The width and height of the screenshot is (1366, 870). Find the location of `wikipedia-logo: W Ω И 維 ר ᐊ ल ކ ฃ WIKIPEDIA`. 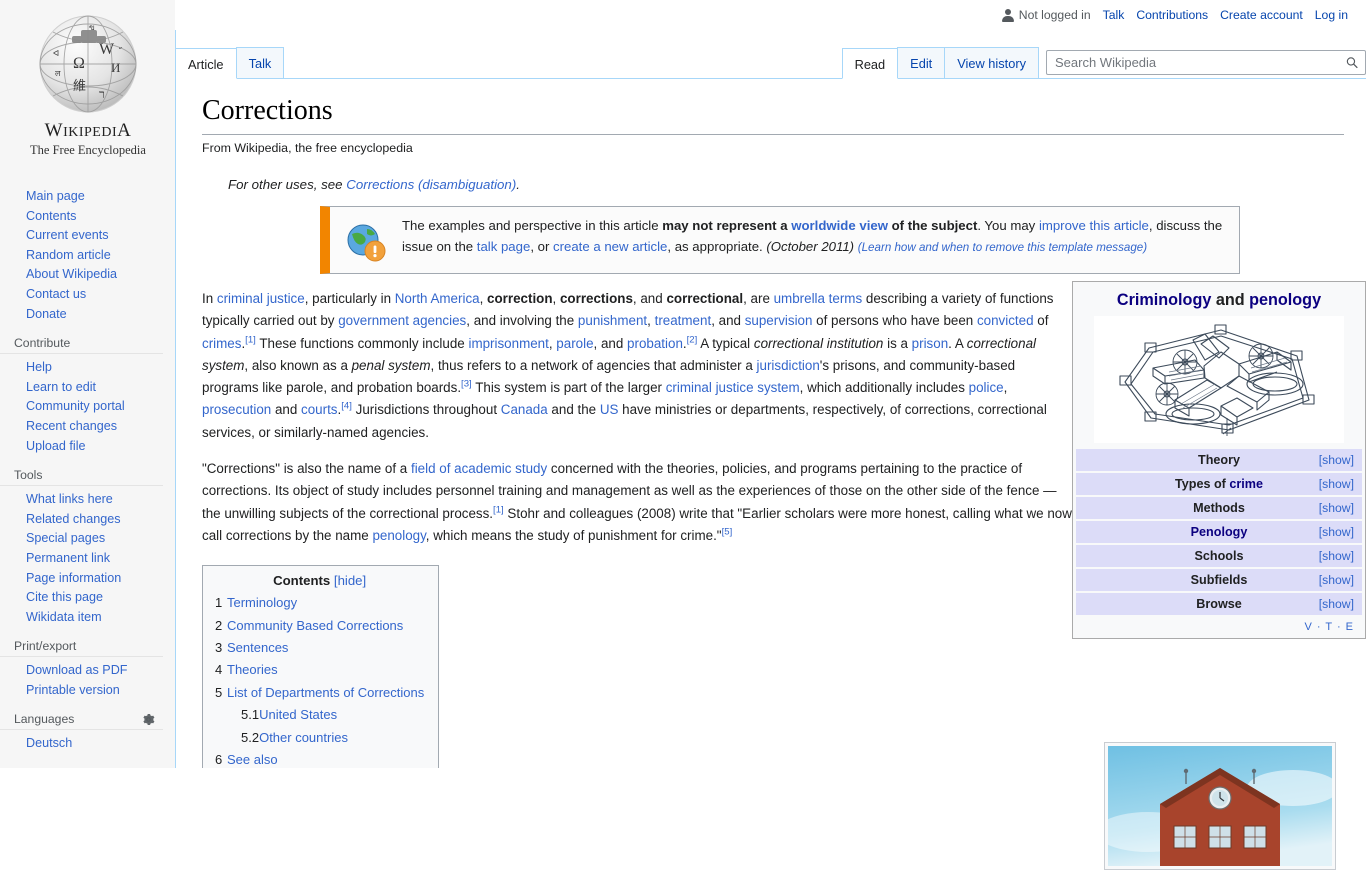

wikipedia-logo: W Ω И 維 ר ᐊ ल ކ ฃ WIKIPEDIA is located at coordinates (88, 82).